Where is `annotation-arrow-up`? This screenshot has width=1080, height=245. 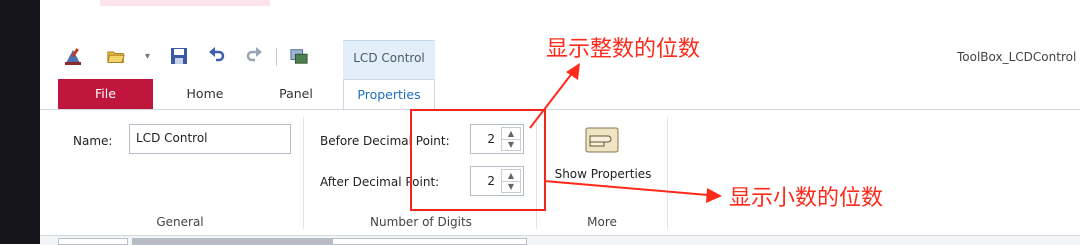 annotation-arrow-up is located at coordinates (554, 96).